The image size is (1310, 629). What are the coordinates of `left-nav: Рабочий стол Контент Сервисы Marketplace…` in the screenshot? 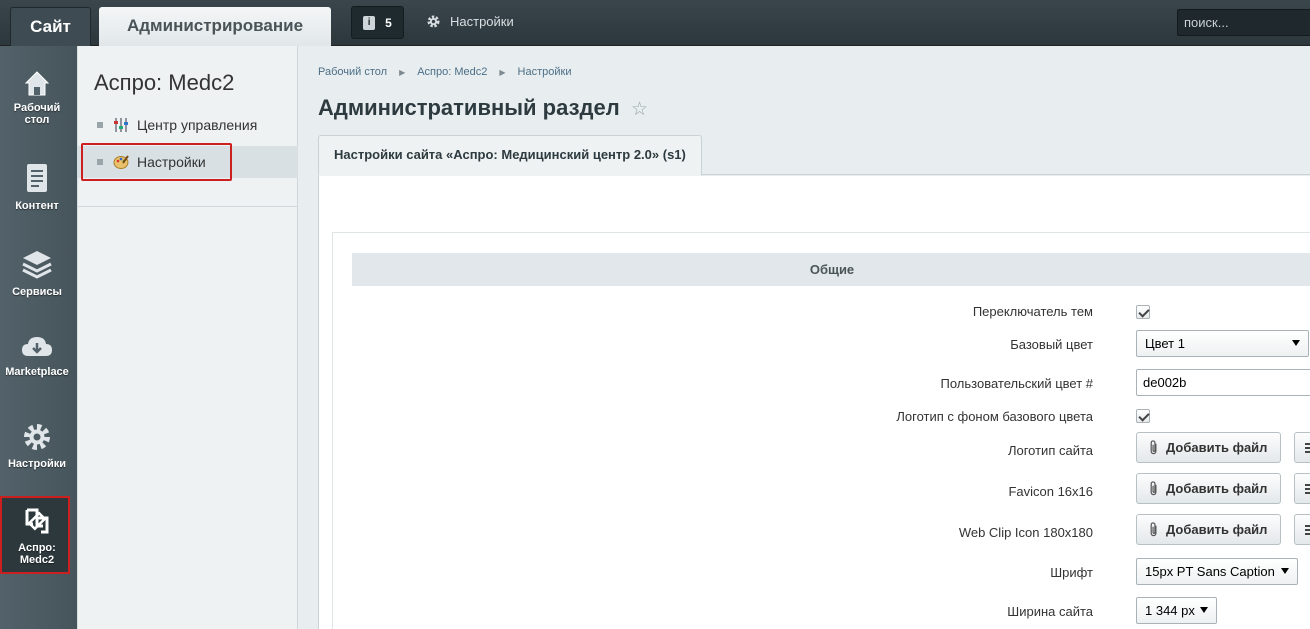 It's located at (38, 337).